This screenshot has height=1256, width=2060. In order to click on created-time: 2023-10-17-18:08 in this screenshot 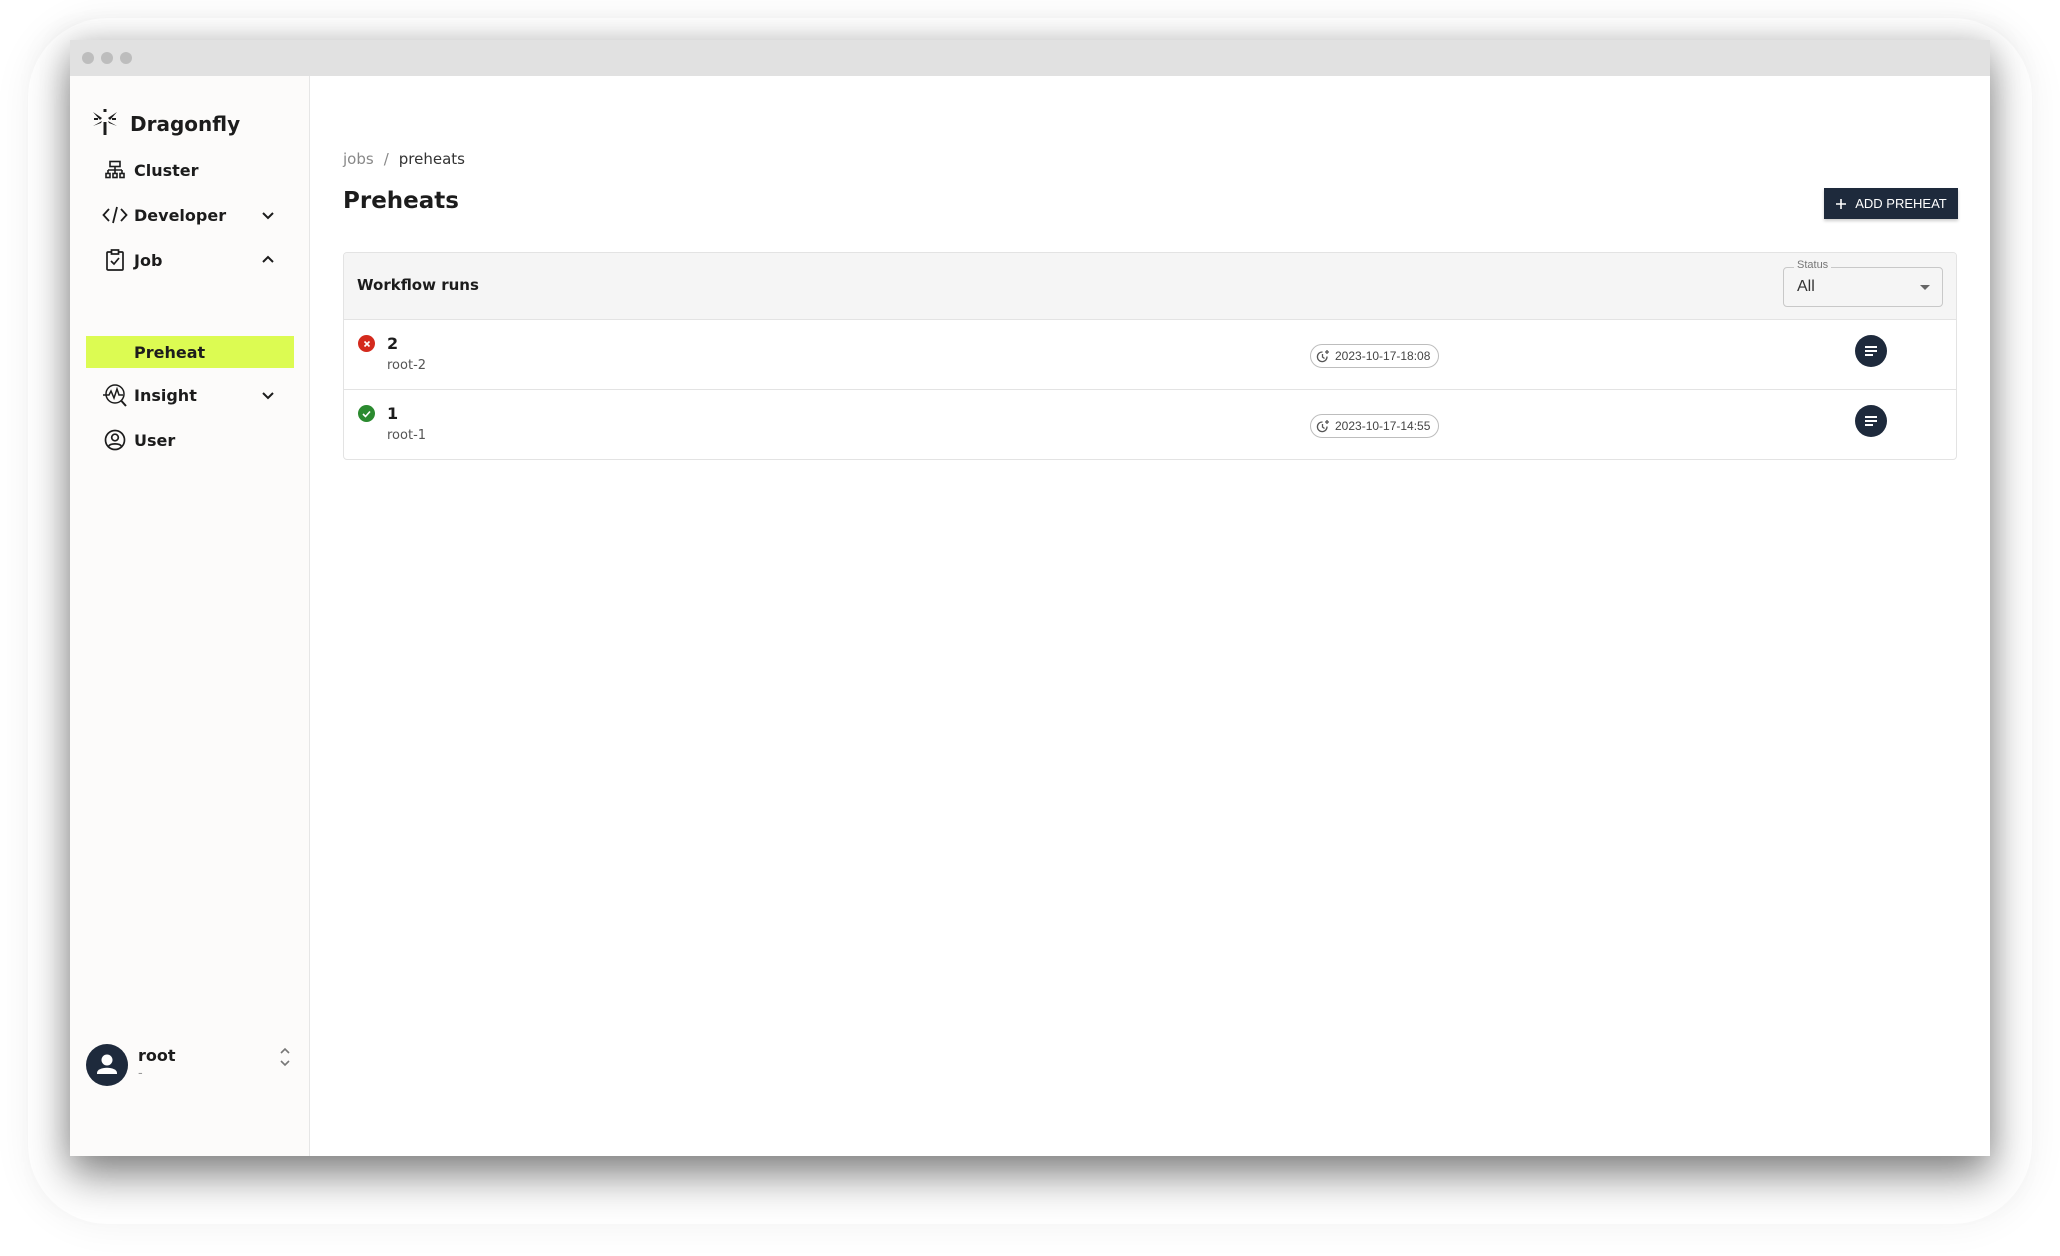, I will do `click(1383, 356)`.